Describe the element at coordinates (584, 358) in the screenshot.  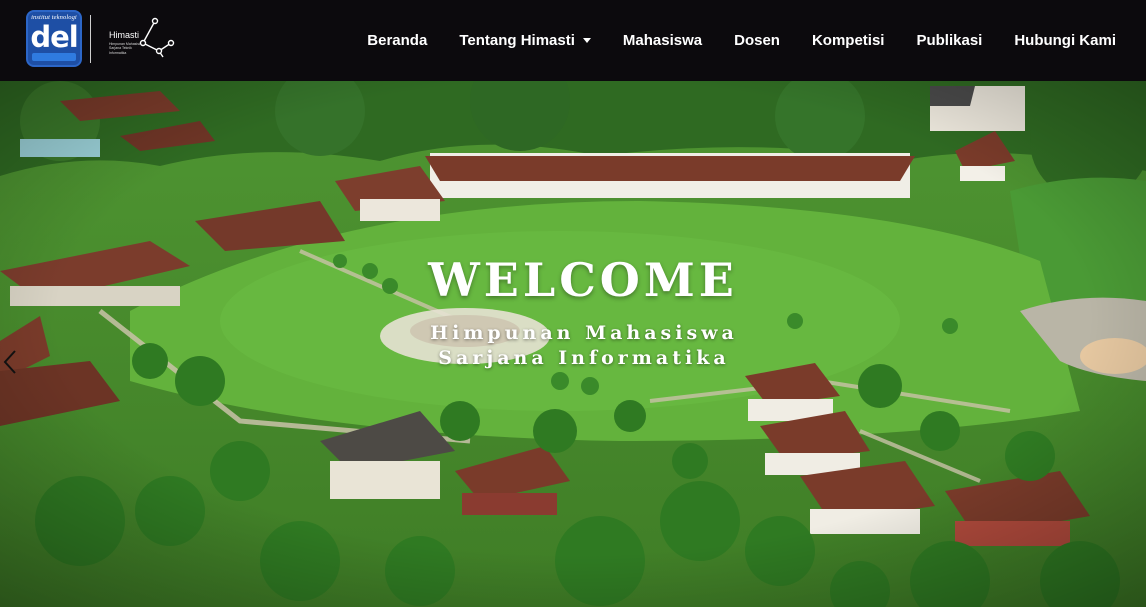
I see `hero-subtitle-line2: Sarjana Informatika` at that location.